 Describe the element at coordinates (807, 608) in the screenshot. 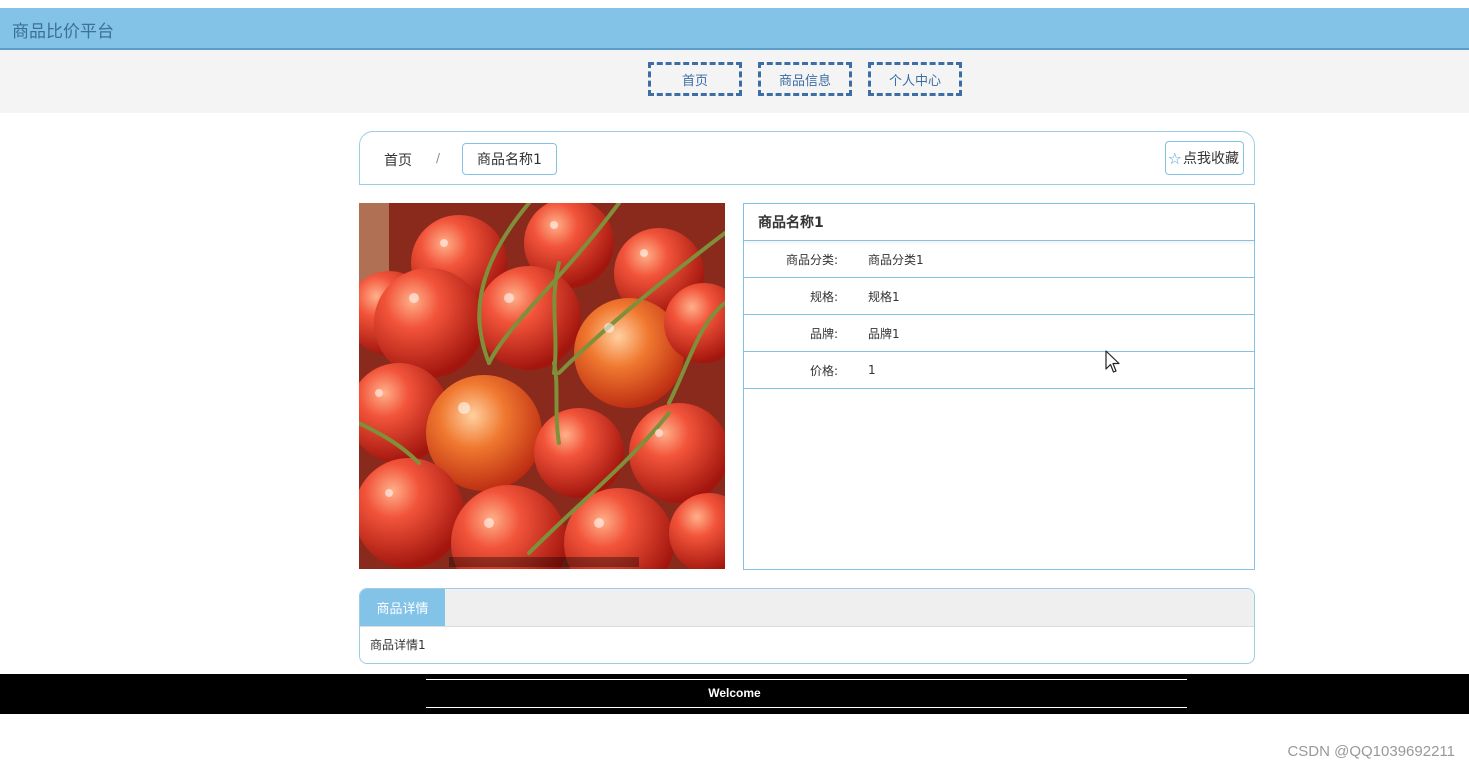

I see `detail-tab-bar: 商品详情` at that location.